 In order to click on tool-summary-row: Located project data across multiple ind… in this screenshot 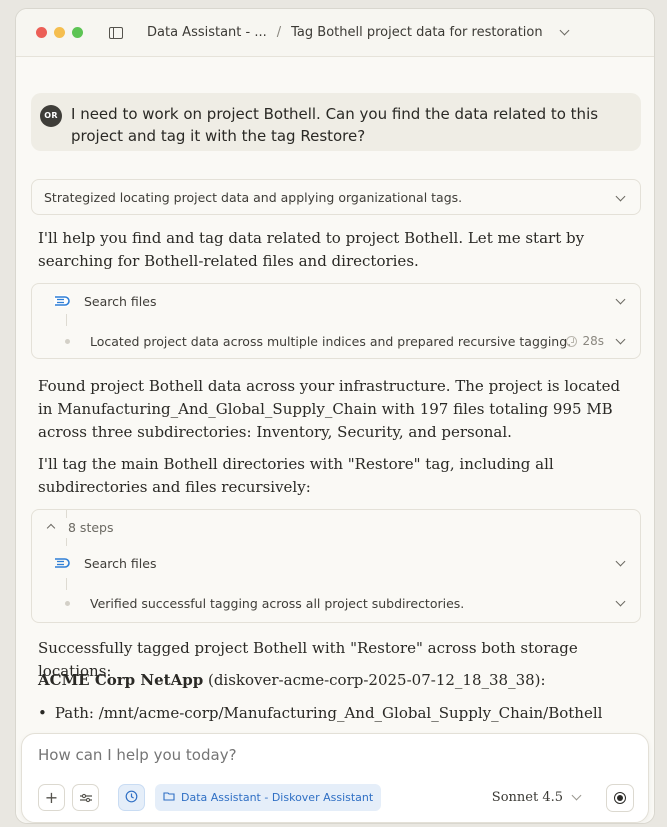, I will do `click(336, 341)`.